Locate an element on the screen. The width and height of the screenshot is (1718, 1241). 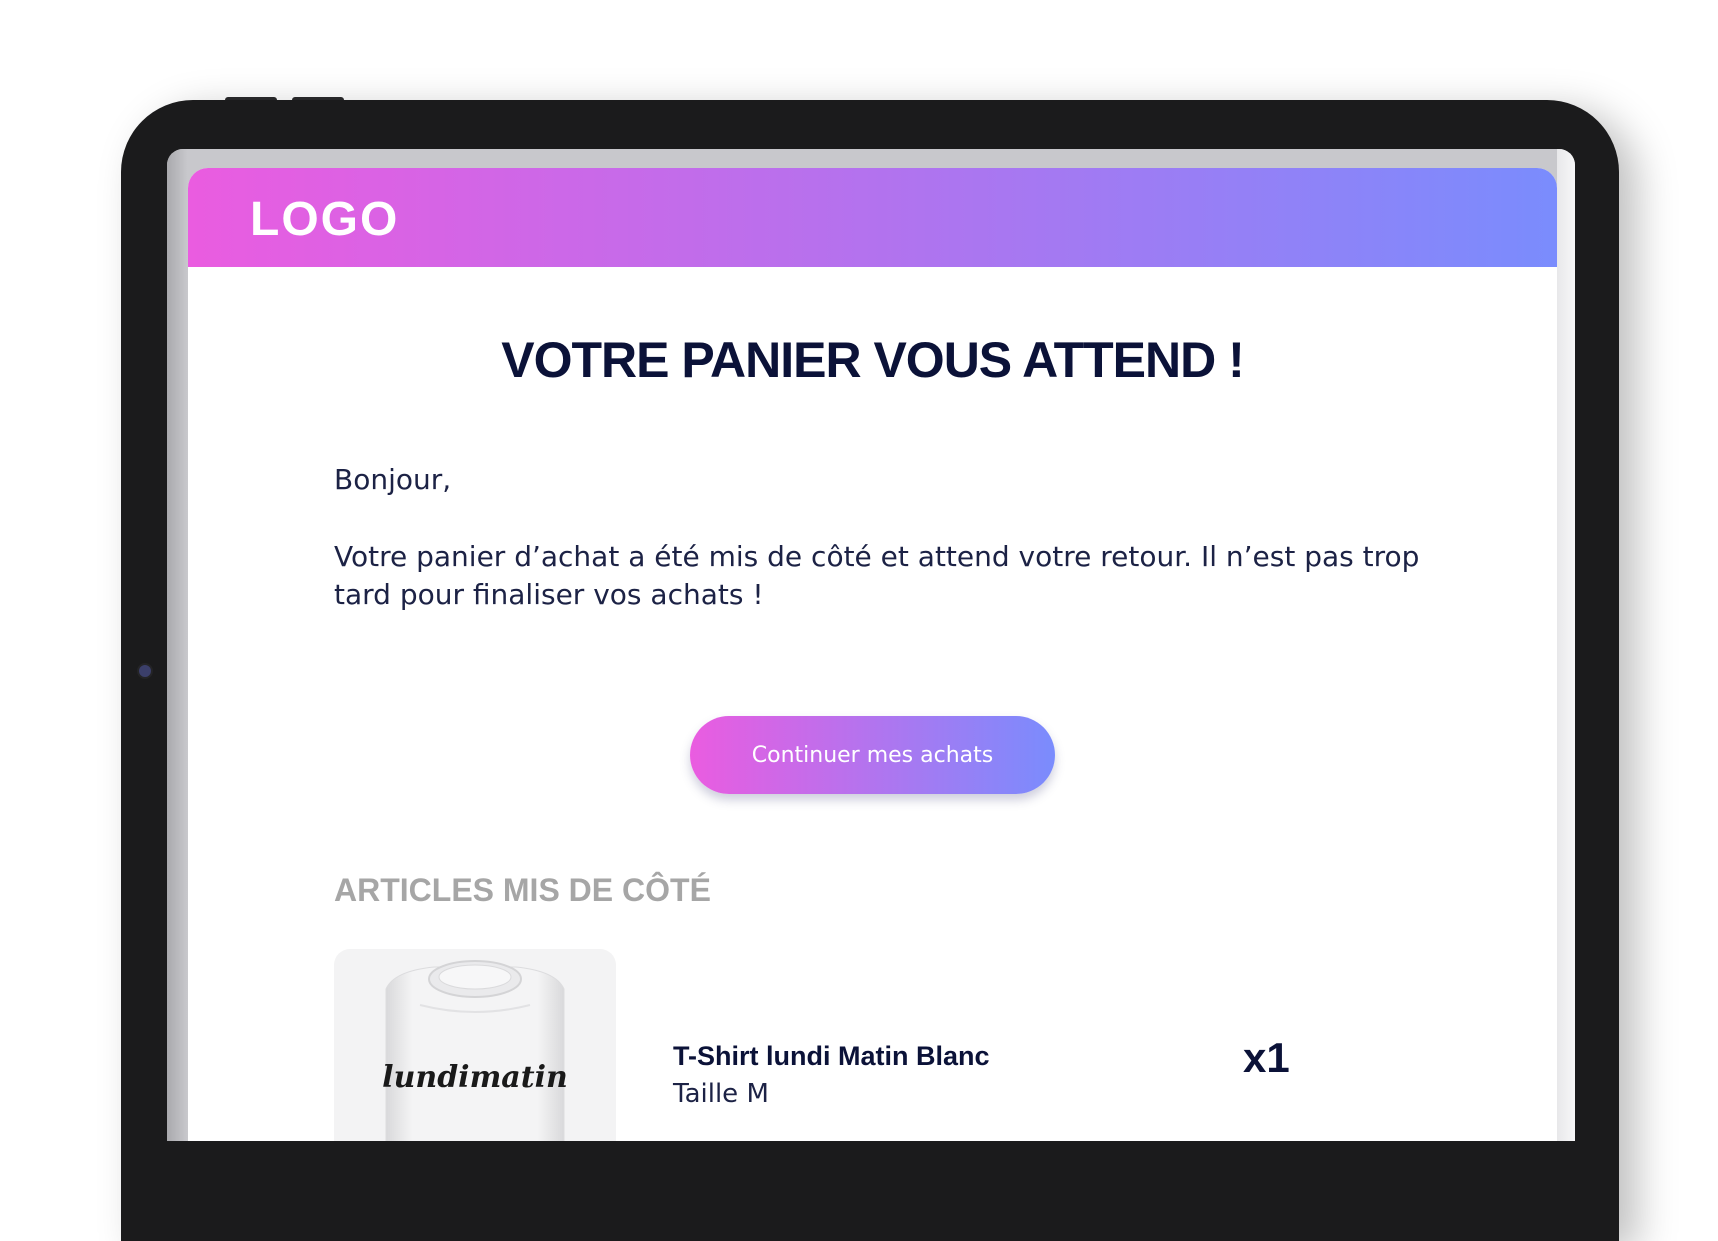
email-title: VOTRE PANIER VOUS ATTEND ! is located at coordinates (873, 360).